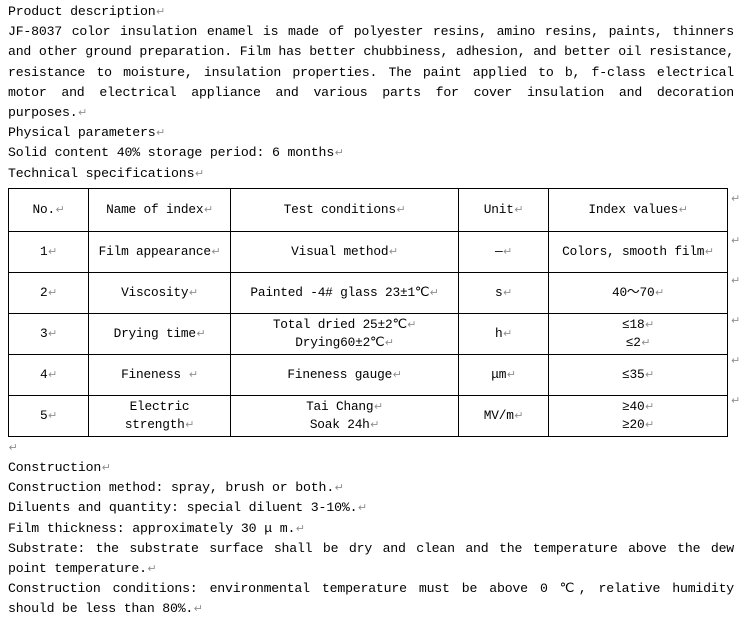  What do you see at coordinates (339, 424) in the screenshot?
I see `cell-conditions-text: Soak 24h` at bounding box center [339, 424].